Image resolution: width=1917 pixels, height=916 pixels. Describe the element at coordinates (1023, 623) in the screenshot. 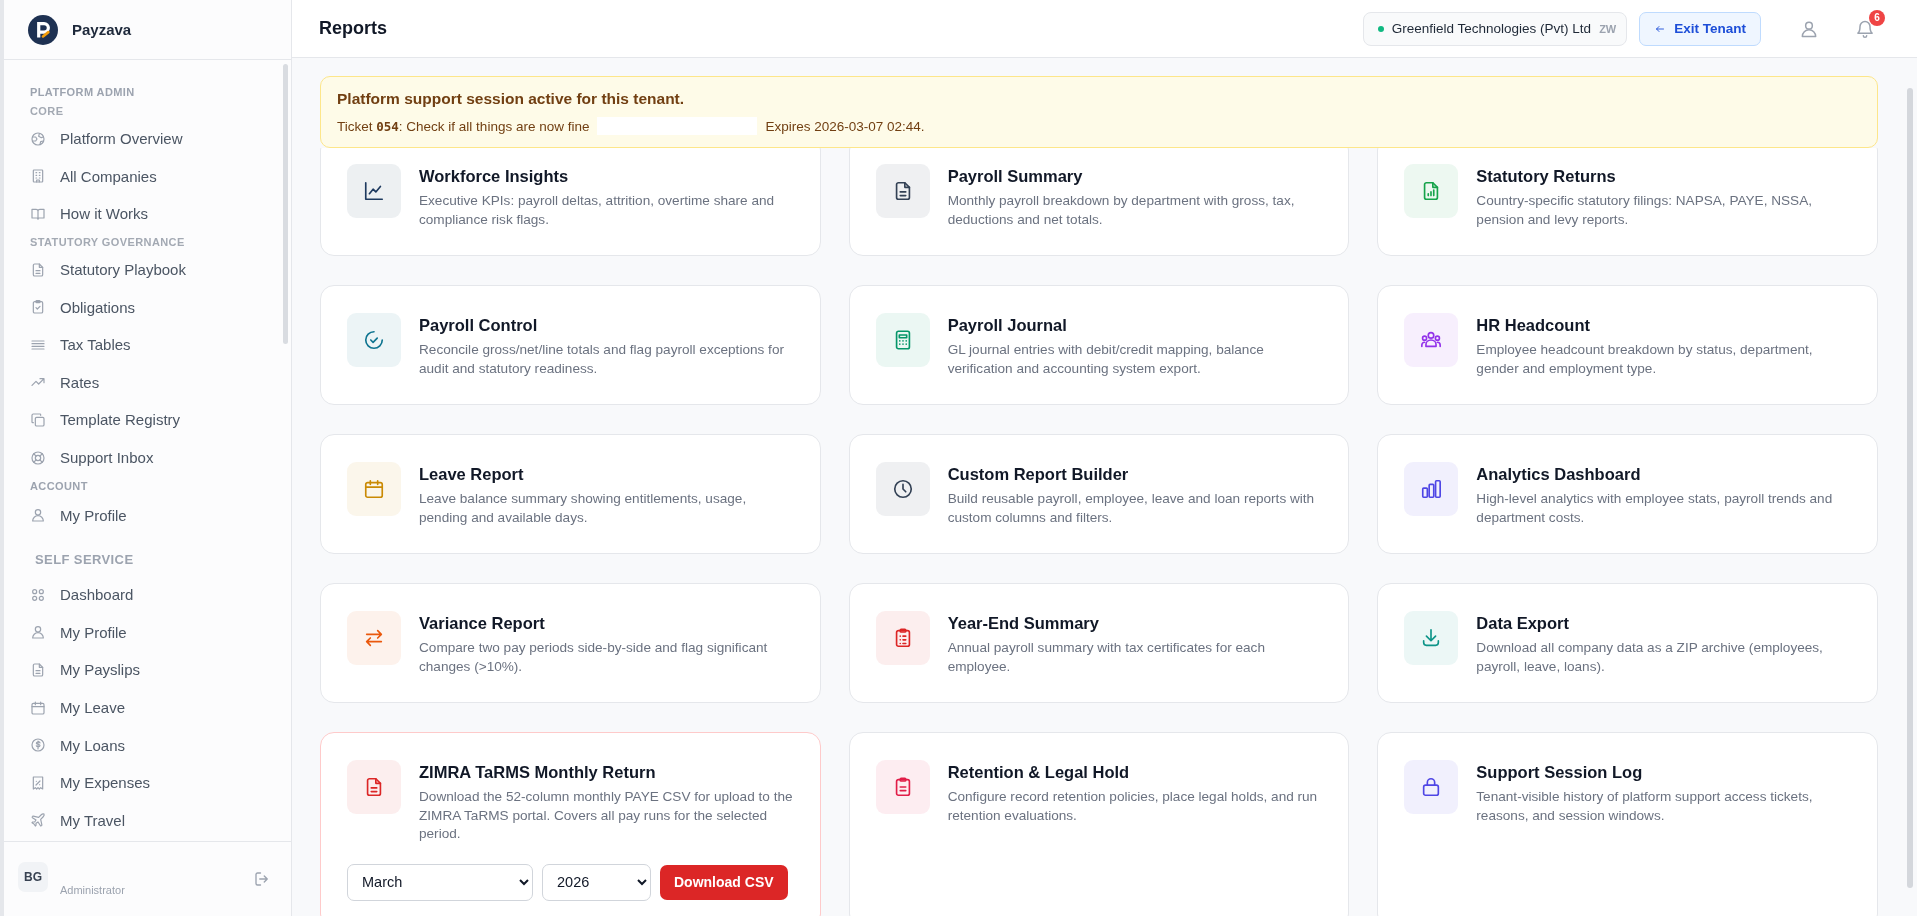

I see `card-title: Year-End Summary` at that location.